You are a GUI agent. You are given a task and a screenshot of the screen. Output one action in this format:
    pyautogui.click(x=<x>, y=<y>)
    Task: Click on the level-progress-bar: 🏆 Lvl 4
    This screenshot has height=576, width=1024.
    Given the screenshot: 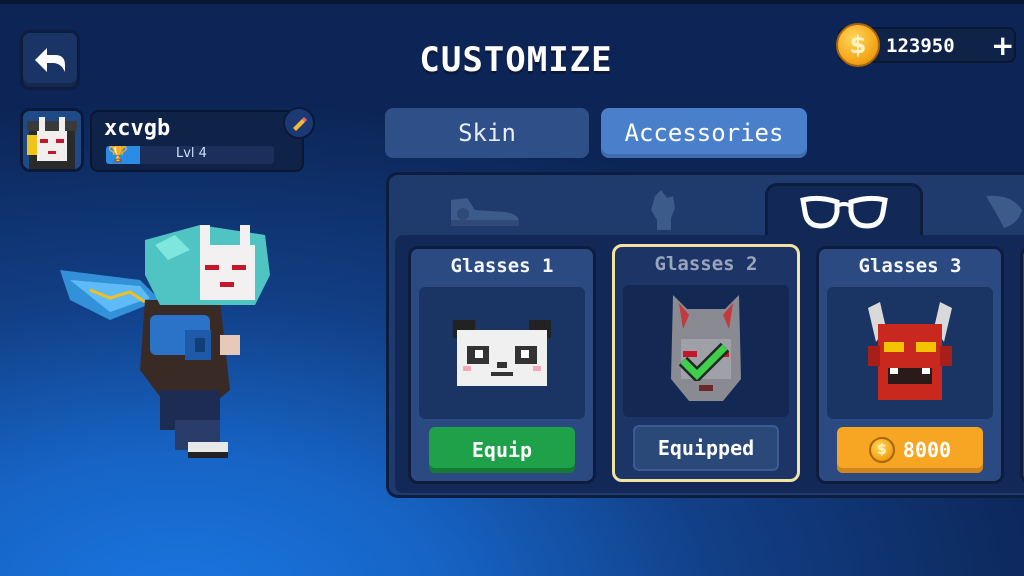 What is the action you would take?
    pyautogui.click(x=190, y=155)
    